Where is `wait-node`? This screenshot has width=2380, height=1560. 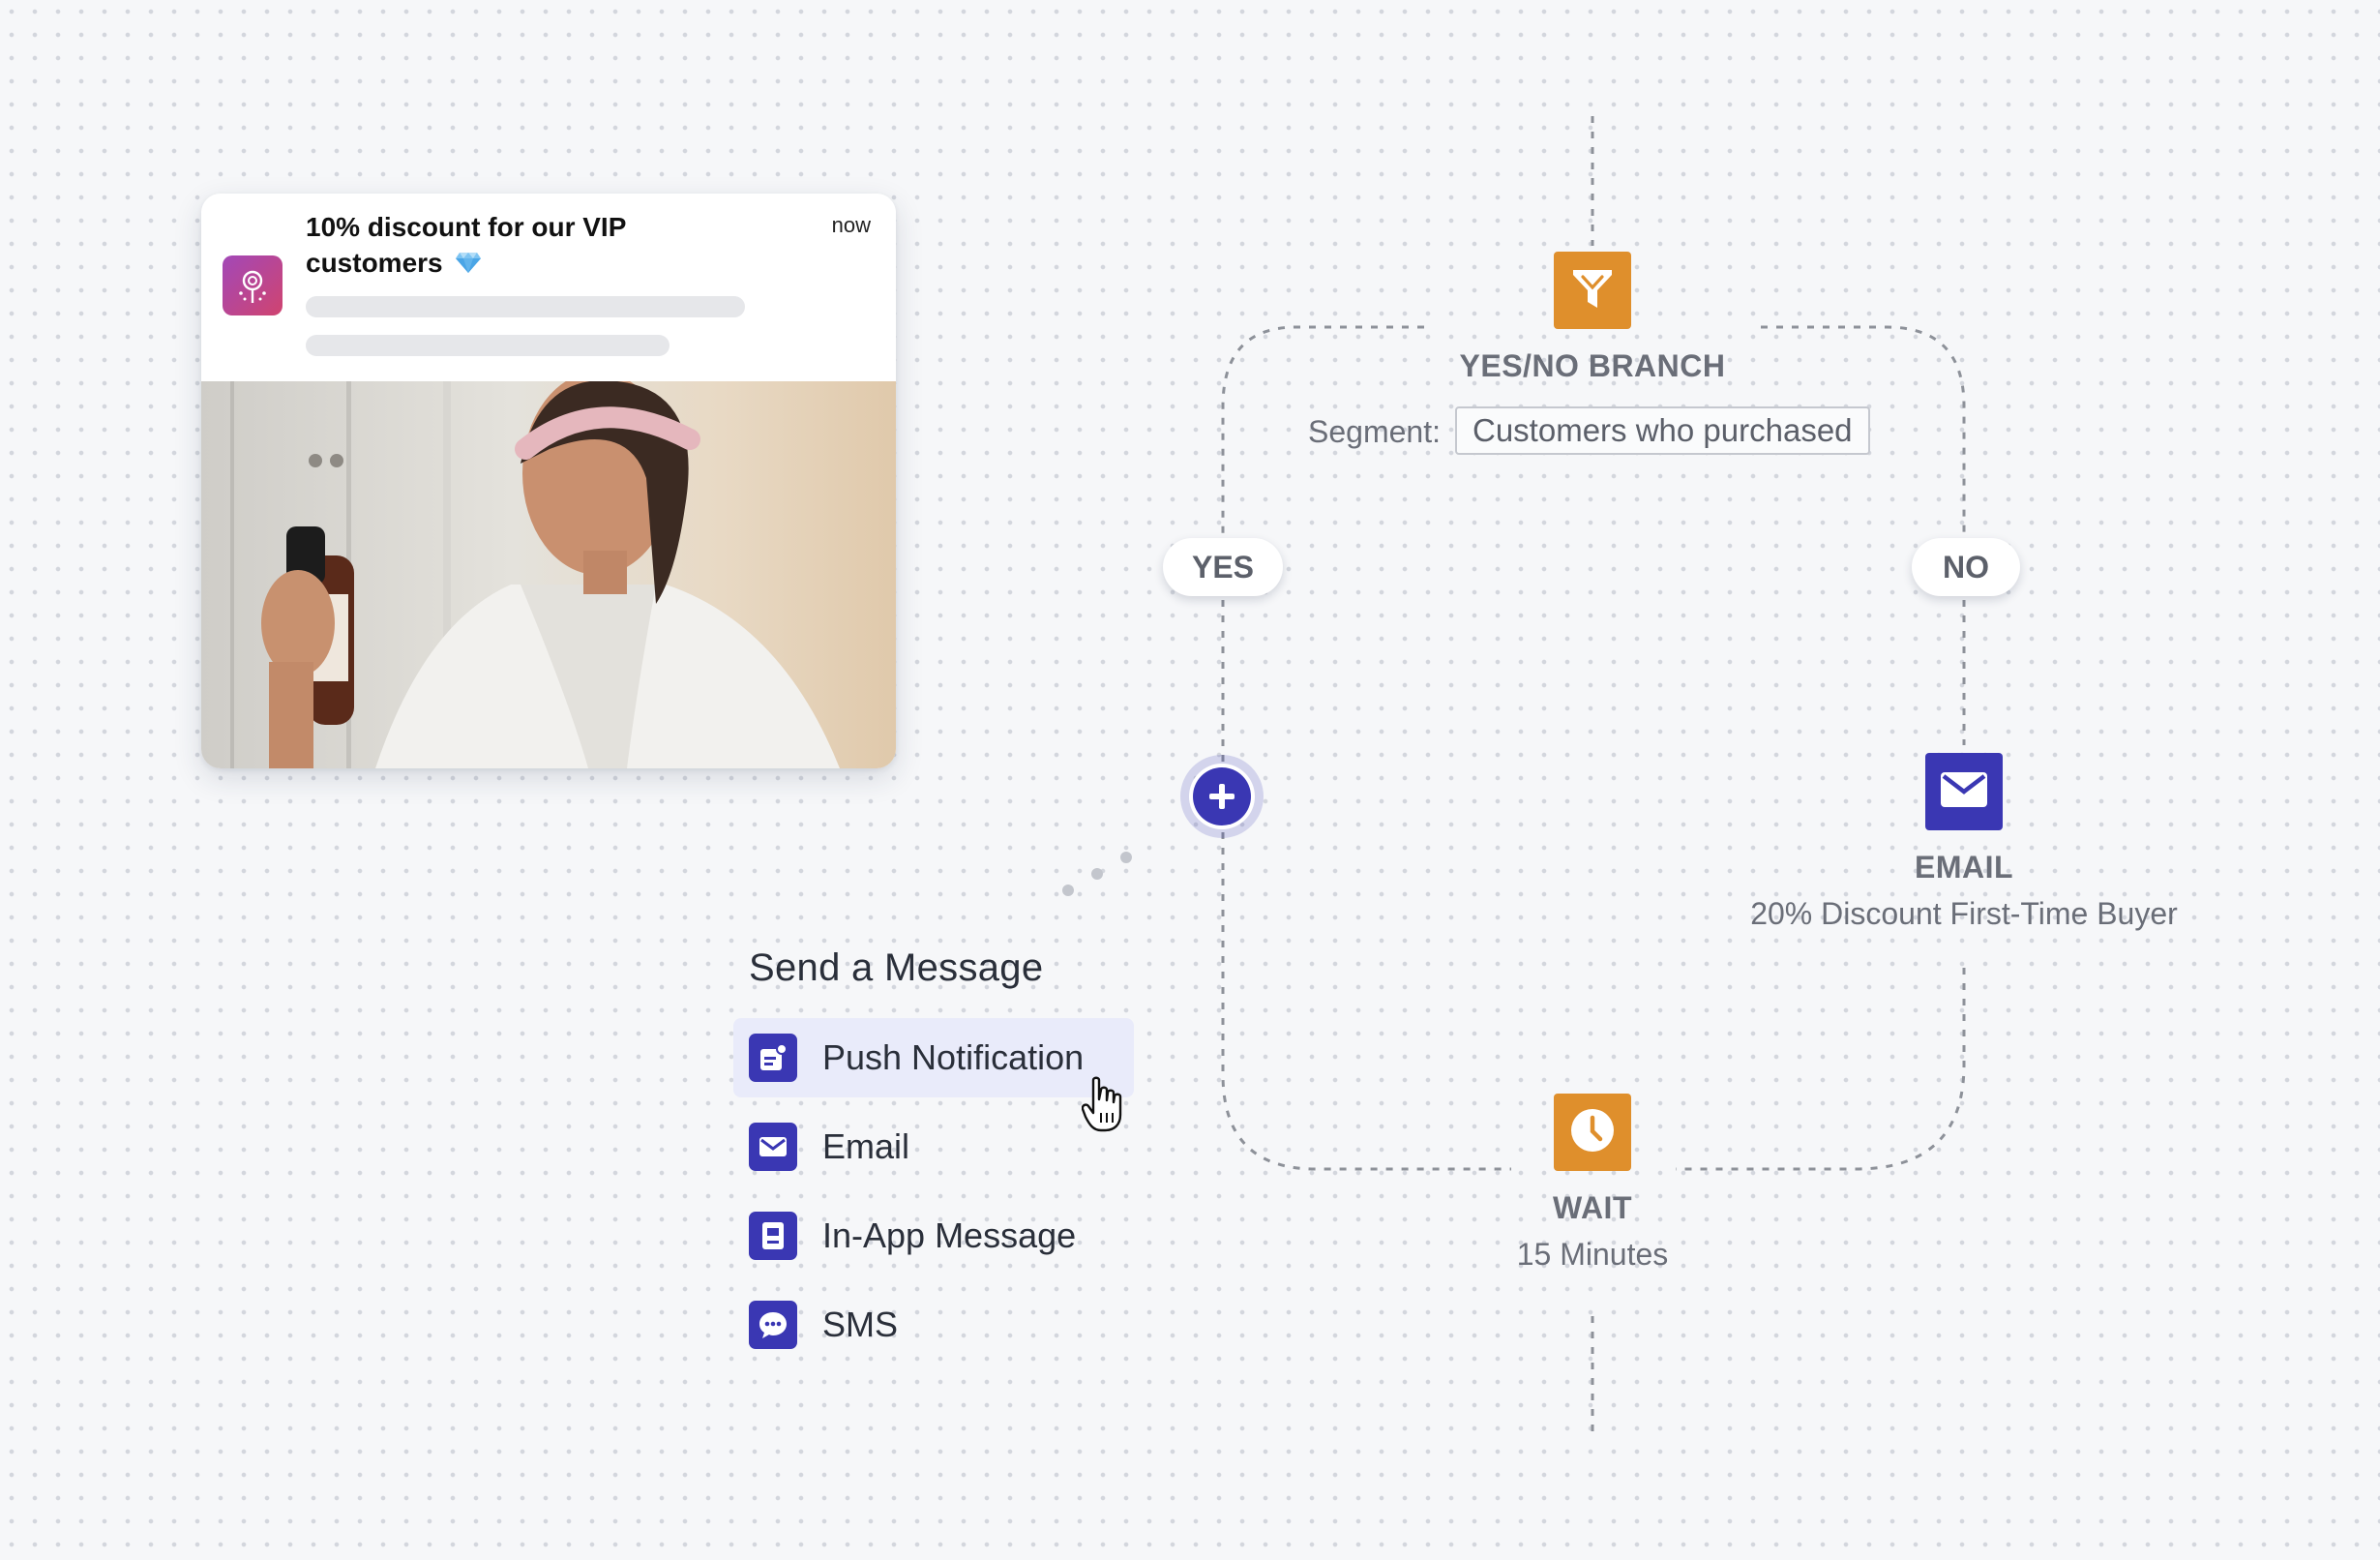
wait-node is located at coordinates (1593, 1133).